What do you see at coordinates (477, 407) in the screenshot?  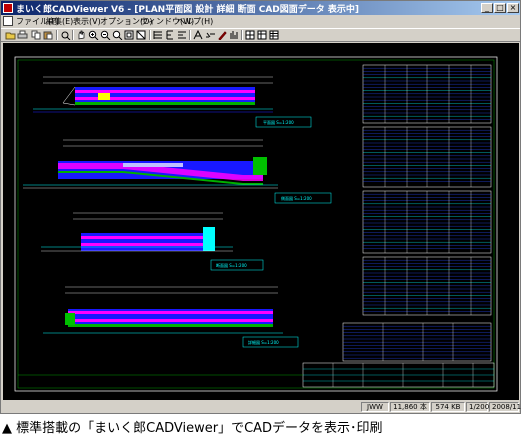 I see `status-scale: 1/200` at bounding box center [477, 407].